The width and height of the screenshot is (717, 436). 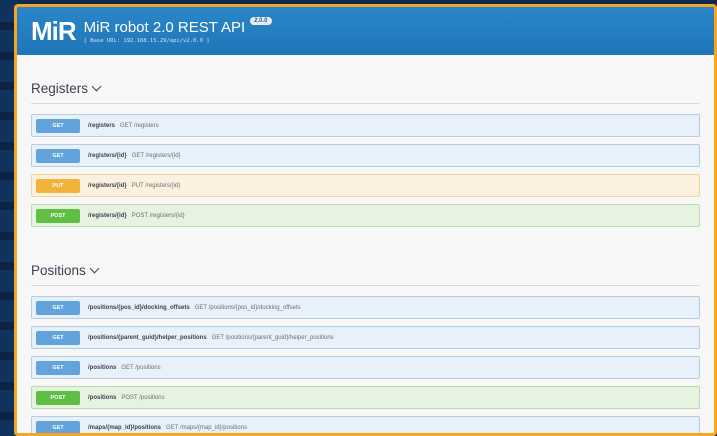 What do you see at coordinates (158, 215) in the screenshot?
I see `operation-summary: POST /registers/{id}` at bounding box center [158, 215].